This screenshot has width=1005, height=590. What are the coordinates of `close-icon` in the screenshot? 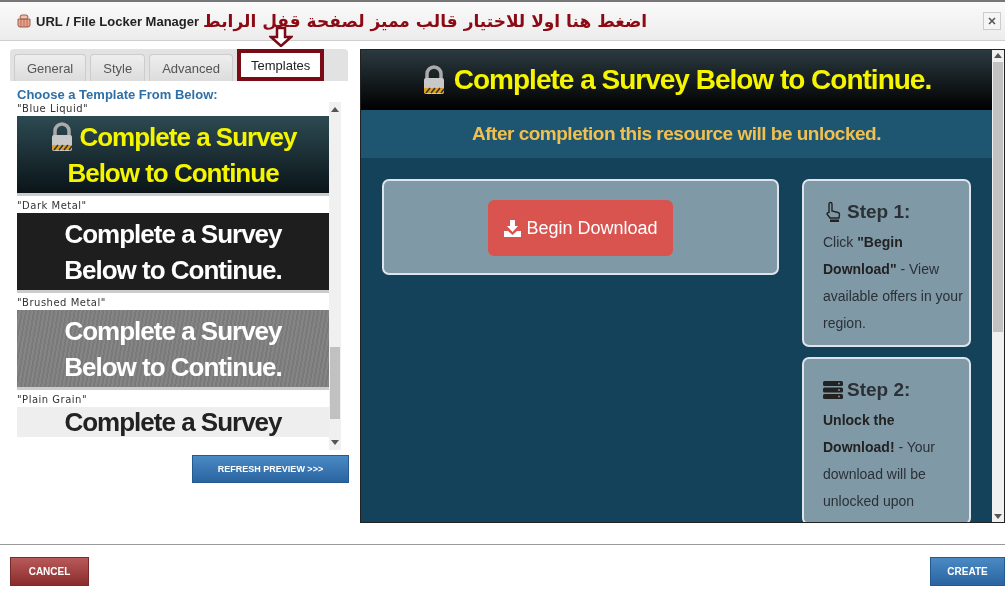 It's located at (992, 21).